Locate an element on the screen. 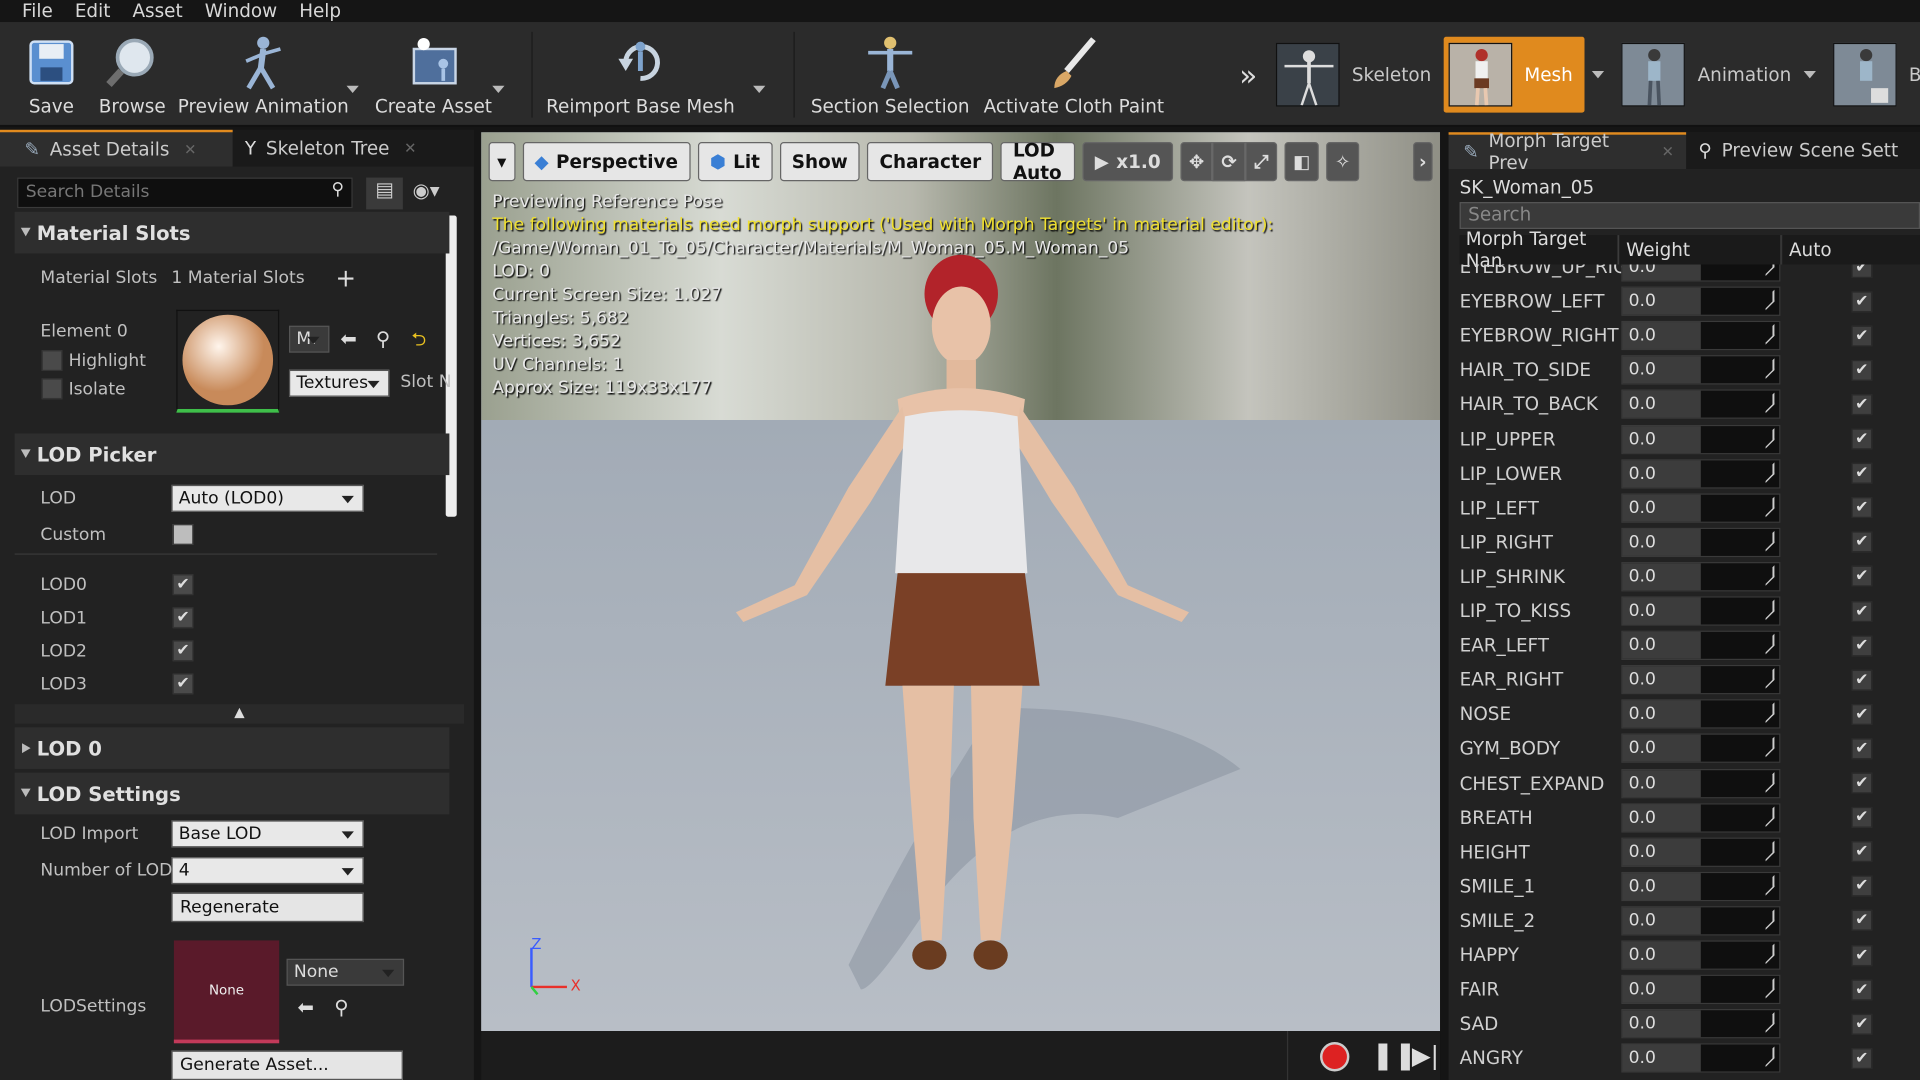 This screenshot has height=1080, width=1920. show-button: Show is located at coordinates (819, 162).